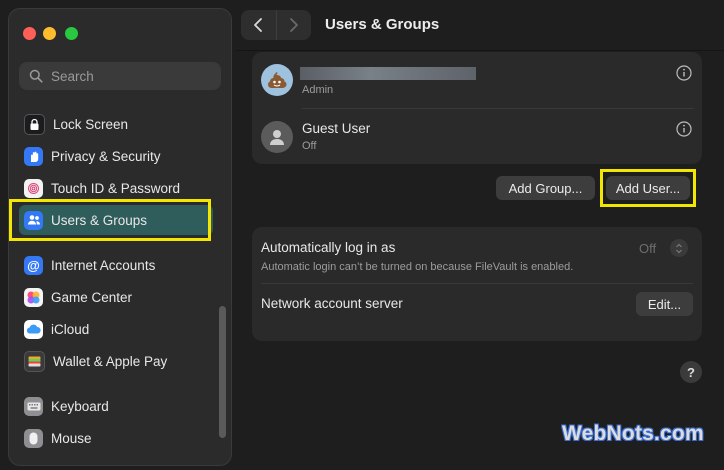  What do you see at coordinates (33, 438) in the screenshot?
I see `mouse-icon` at bounding box center [33, 438].